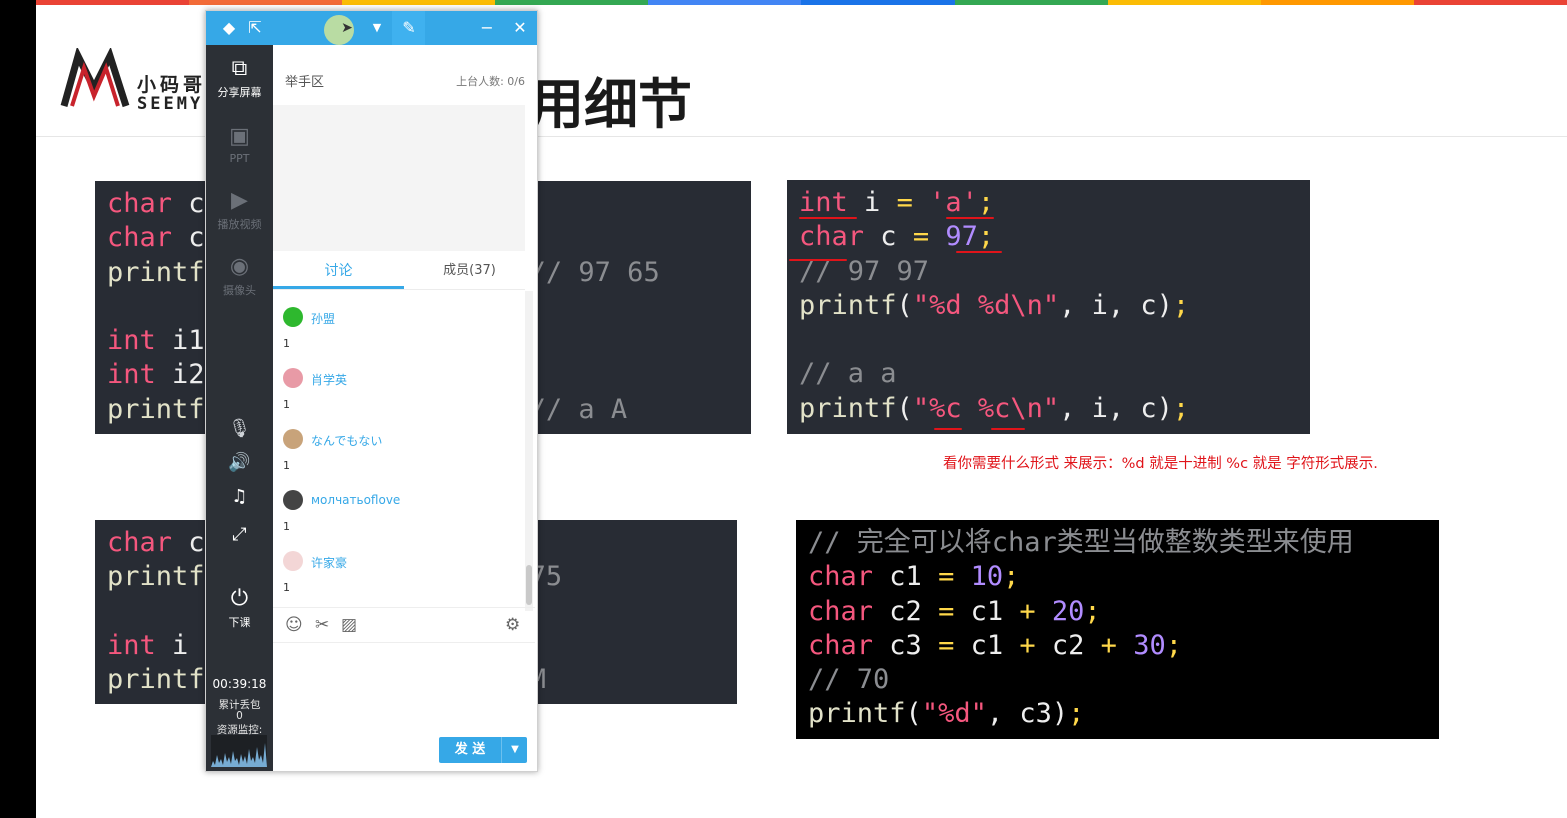  Describe the element at coordinates (1117, 612) in the screenshot. I see `code-line: char c2 = c1 + 20;` at that location.